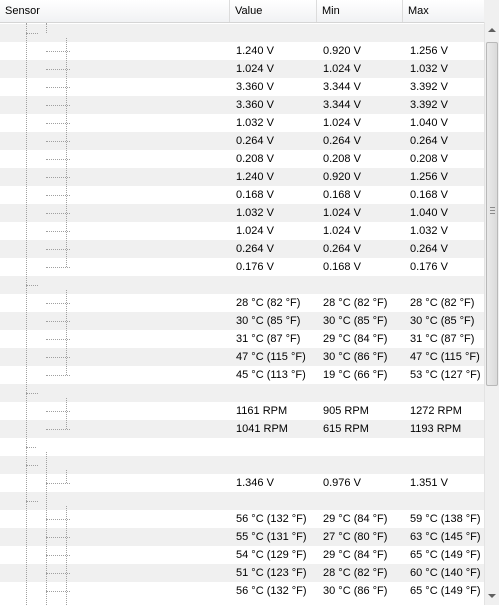 Image resolution: width=499 pixels, height=605 pixels. What do you see at coordinates (445, 357) in the screenshot?
I see `sensor-max-cell: 47 °C (115 °F)` at bounding box center [445, 357].